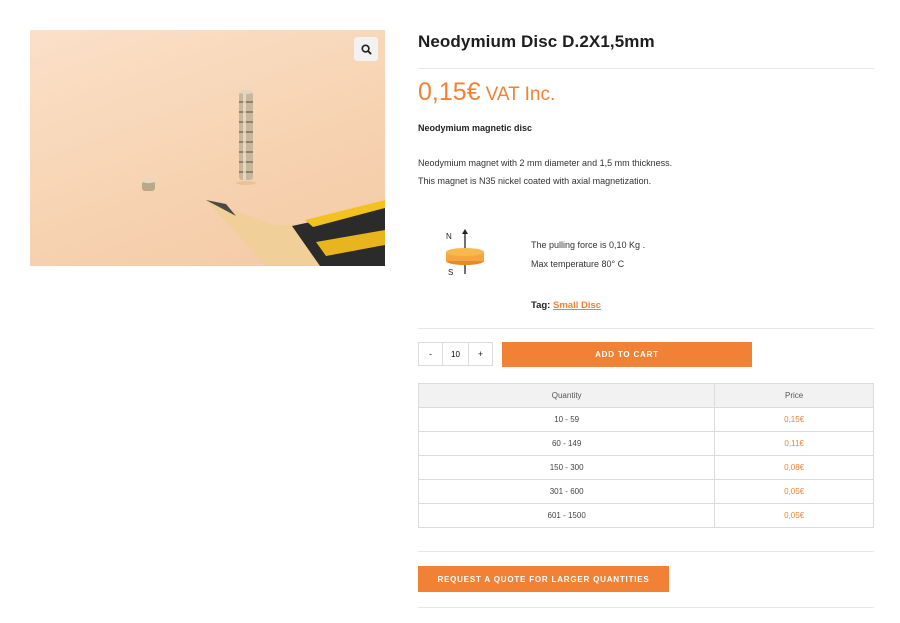 Image resolution: width=900 pixels, height=623 pixels. I want to click on pulling-force: The pulling force is 0,10 Kg ., so click(588, 245).